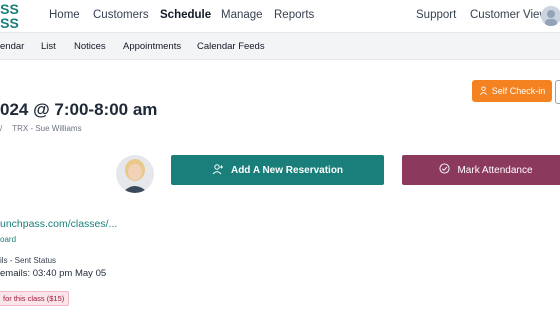  What do you see at coordinates (509, 15) in the screenshot?
I see `nav-customer-view: Customer View` at bounding box center [509, 15].